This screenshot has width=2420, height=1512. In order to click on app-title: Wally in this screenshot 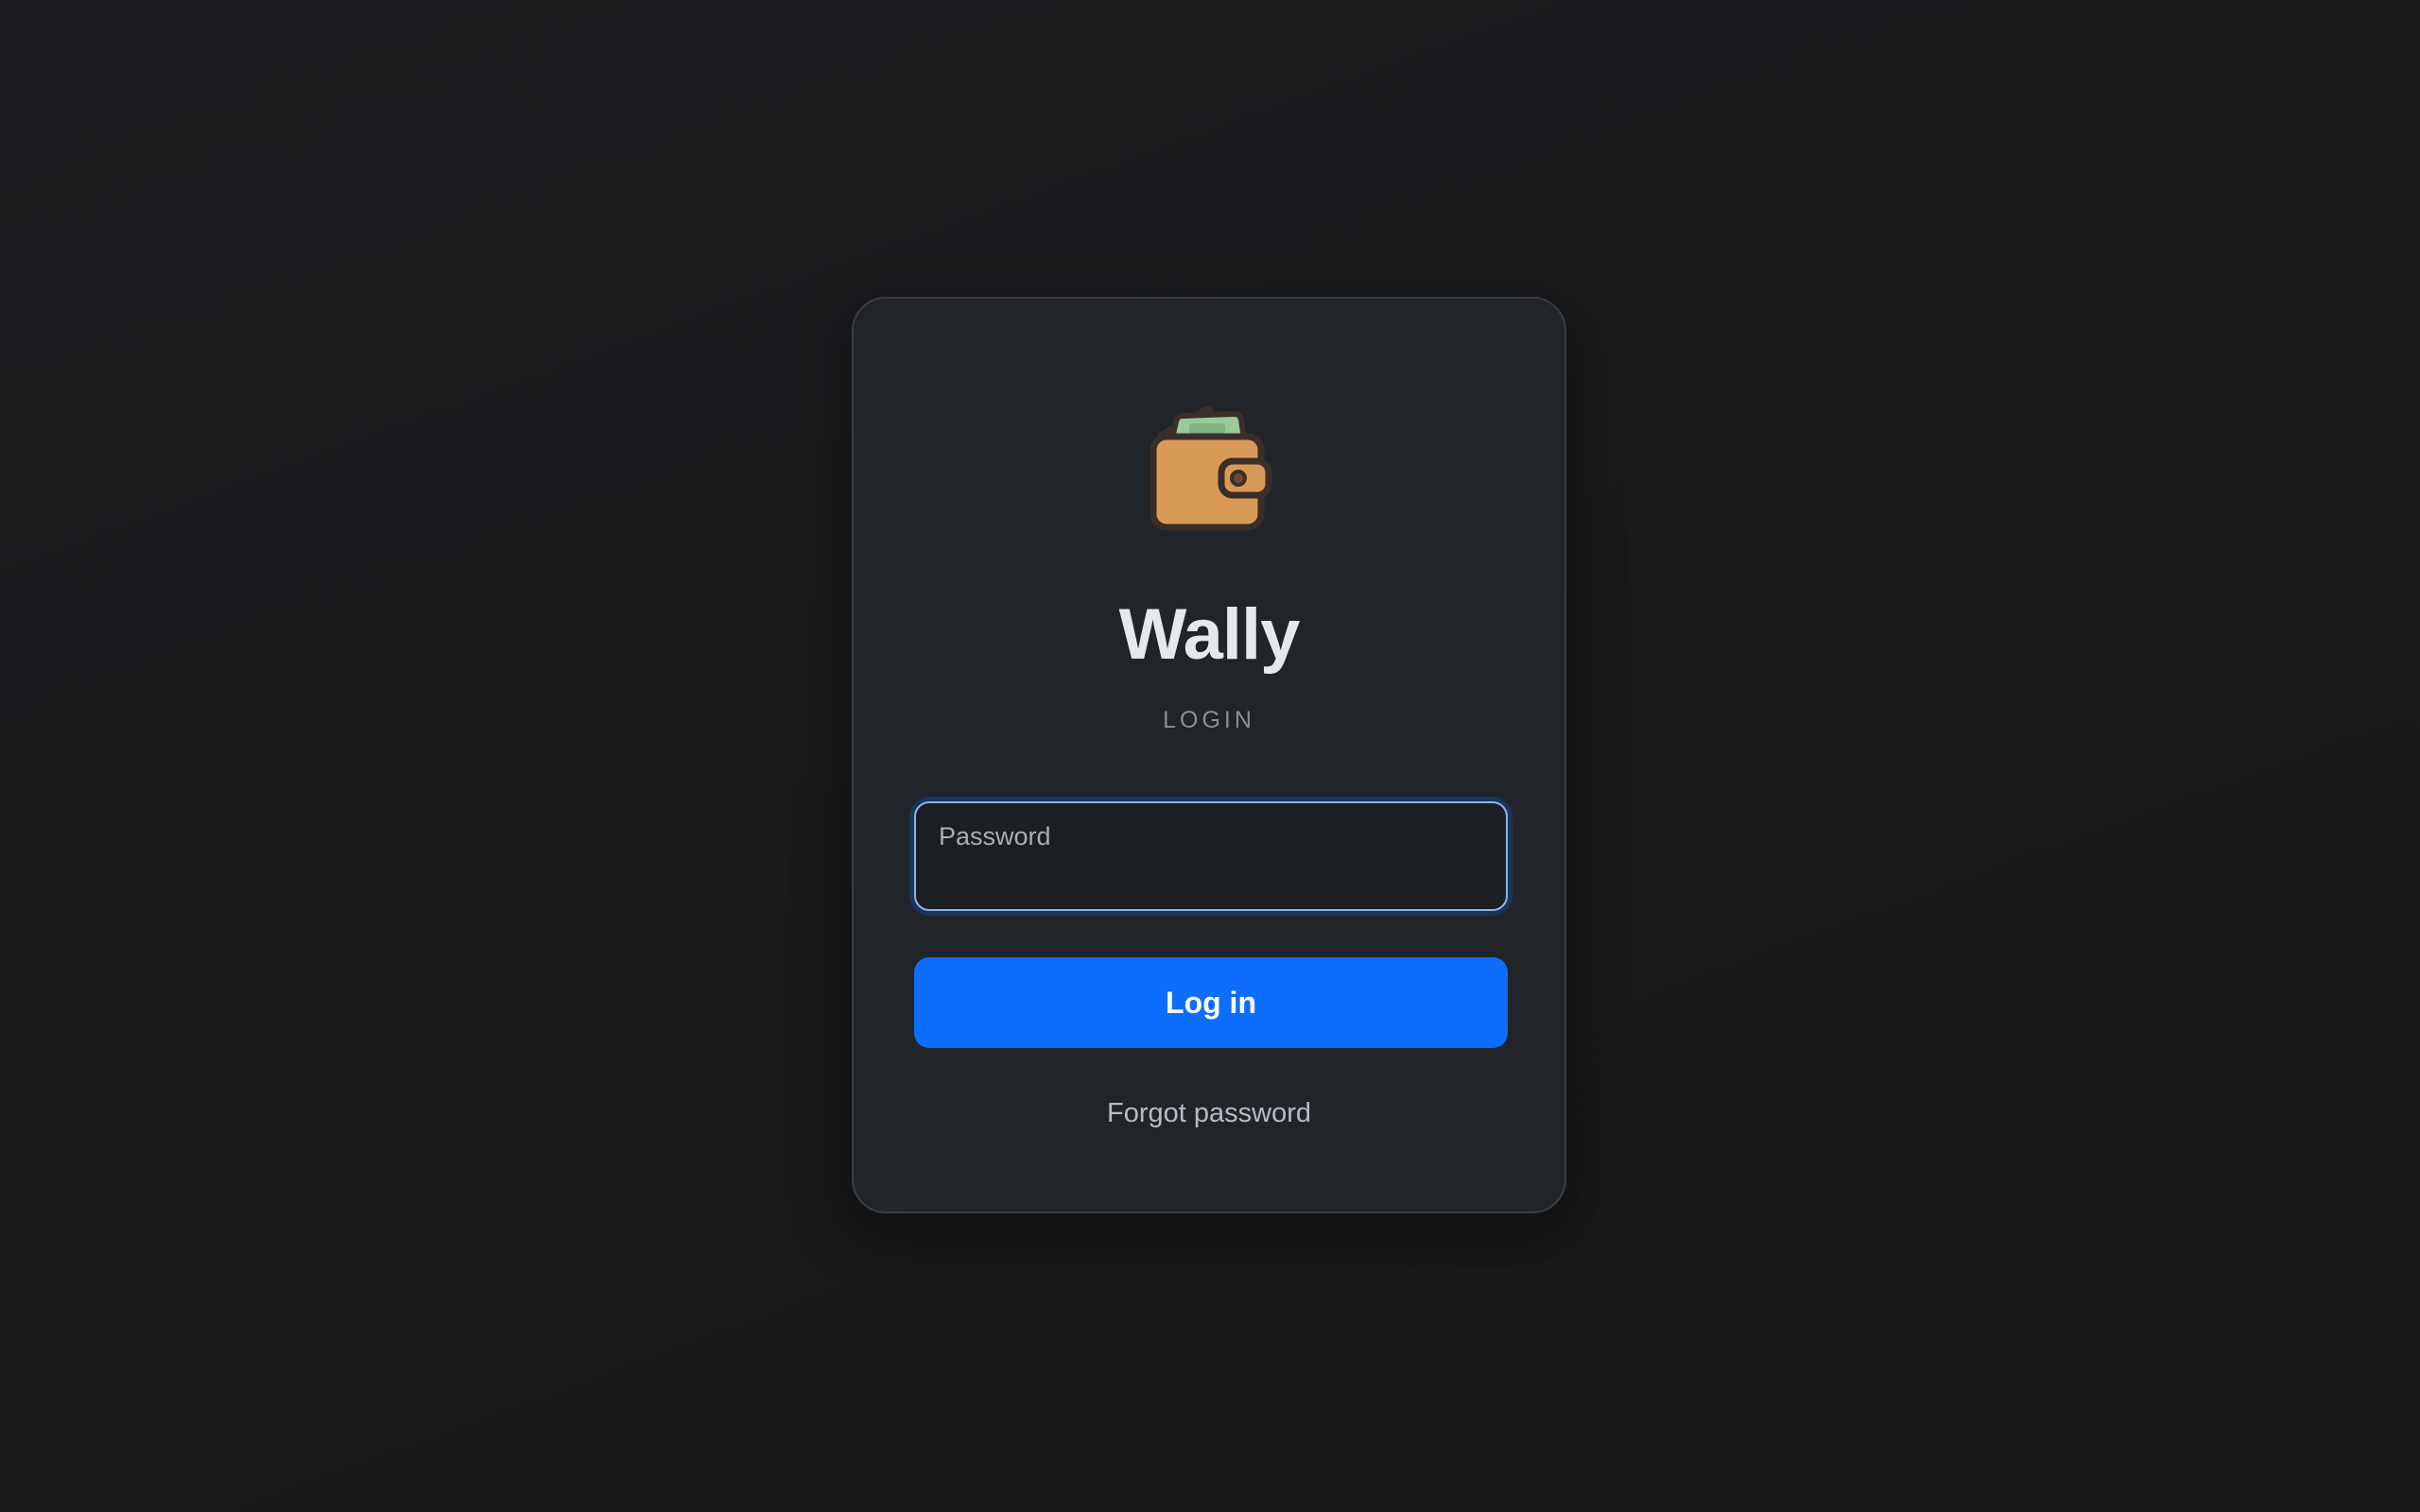, I will do `click(1210, 634)`.